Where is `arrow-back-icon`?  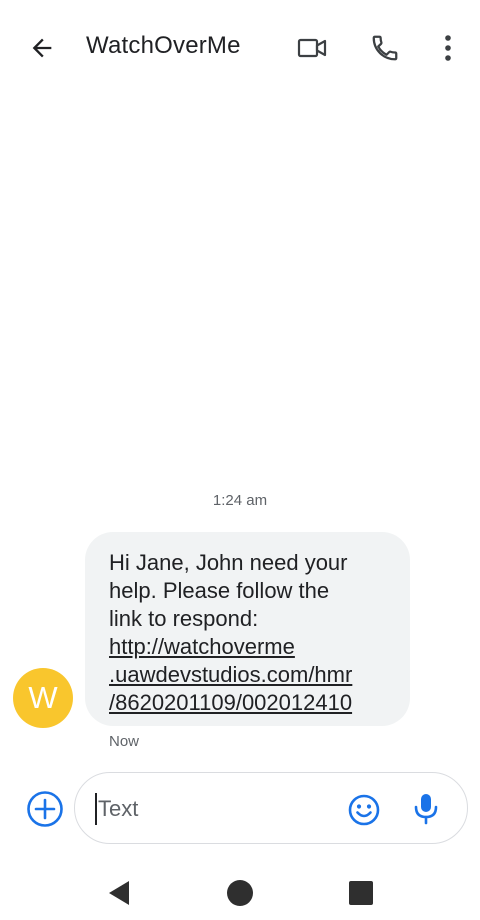
arrow-back-icon is located at coordinates (42, 48).